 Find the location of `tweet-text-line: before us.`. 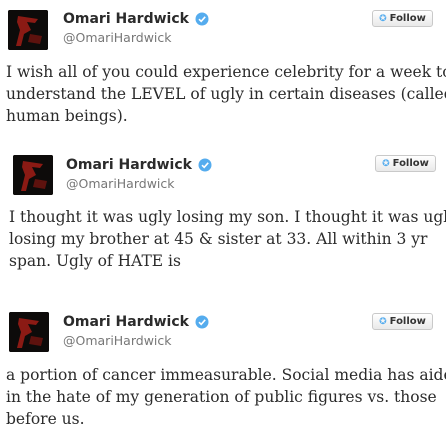

tweet-text-line: before us. is located at coordinates (45, 419).